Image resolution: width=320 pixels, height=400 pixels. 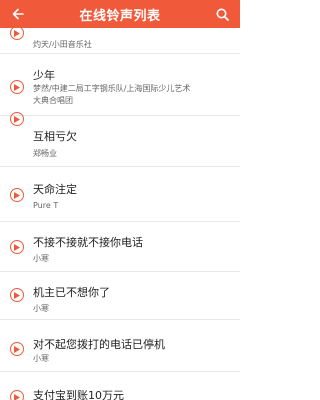 I want to click on song-artist: 郑畅业, so click(x=45, y=153).